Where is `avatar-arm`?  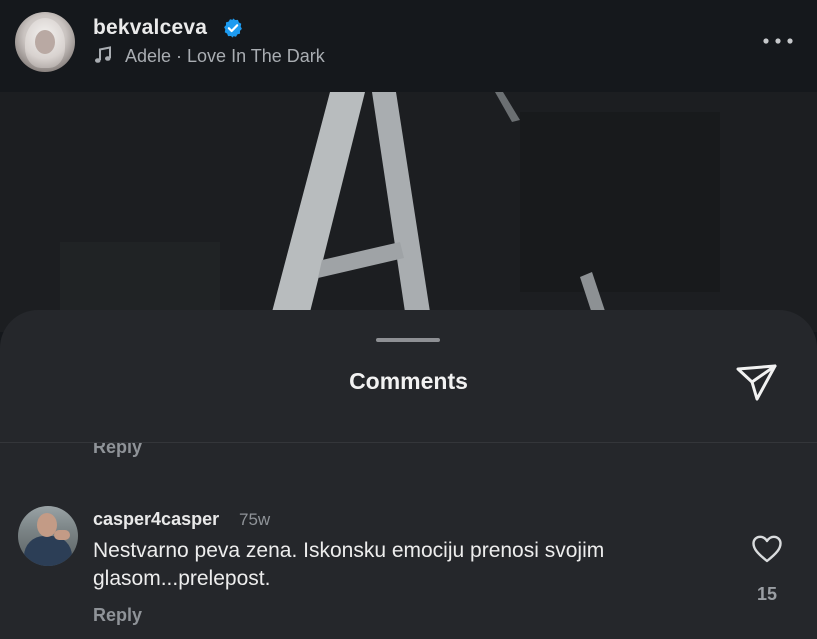
avatar-arm is located at coordinates (62, 535).